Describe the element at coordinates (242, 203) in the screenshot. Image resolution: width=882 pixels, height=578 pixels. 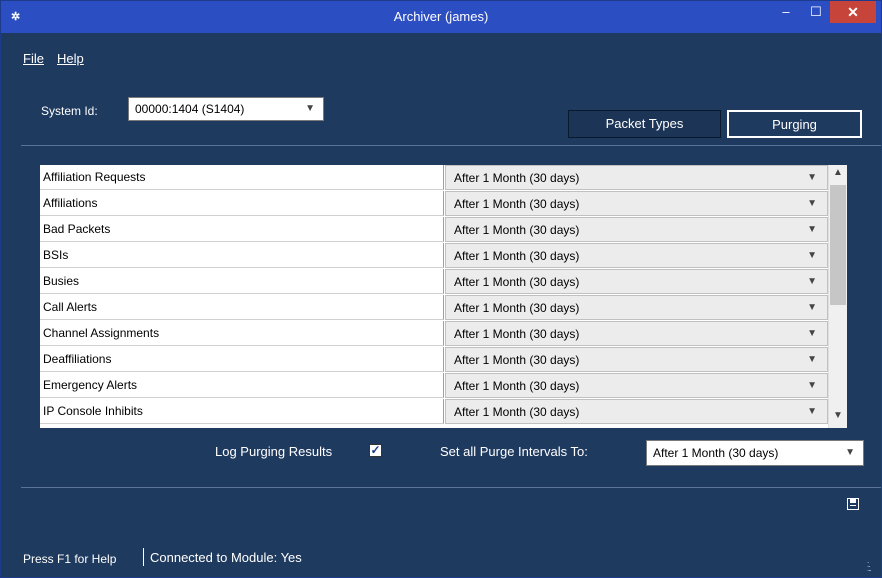
I see `packet-type-name: Affiliations` at that location.